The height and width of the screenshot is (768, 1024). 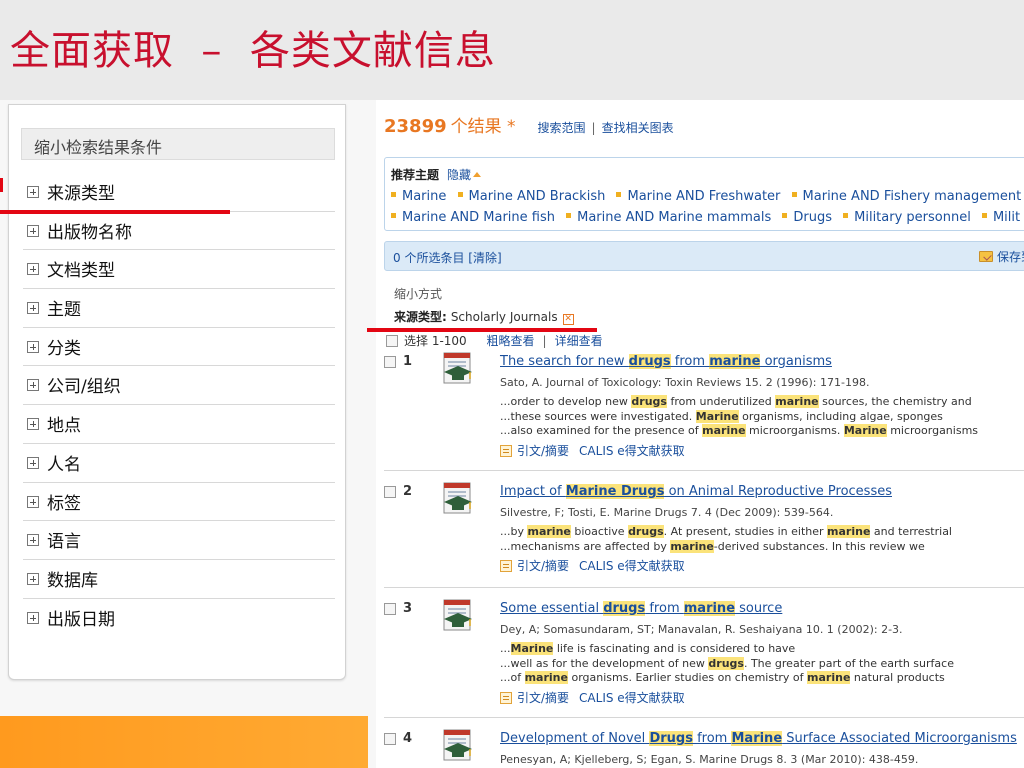 What do you see at coordinates (668, 217) in the screenshot?
I see `topic-link: Marine AND Marine mammals` at bounding box center [668, 217].